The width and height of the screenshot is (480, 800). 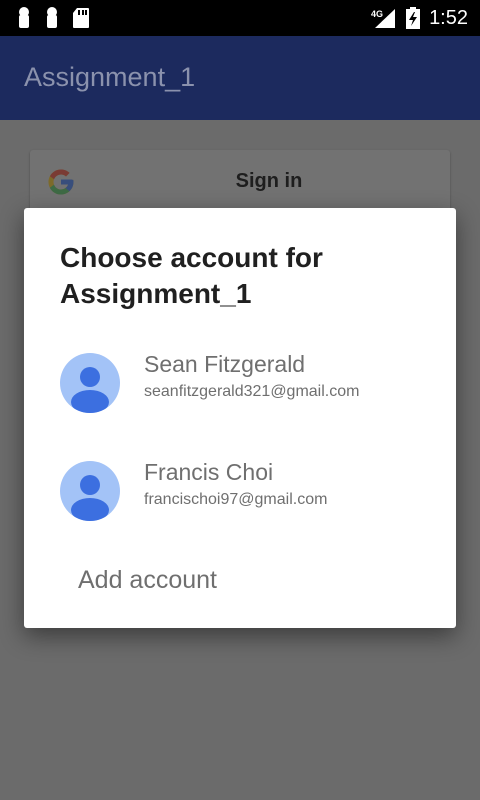 What do you see at coordinates (110, 77) in the screenshot?
I see `app-title: Assignment_1` at bounding box center [110, 77].